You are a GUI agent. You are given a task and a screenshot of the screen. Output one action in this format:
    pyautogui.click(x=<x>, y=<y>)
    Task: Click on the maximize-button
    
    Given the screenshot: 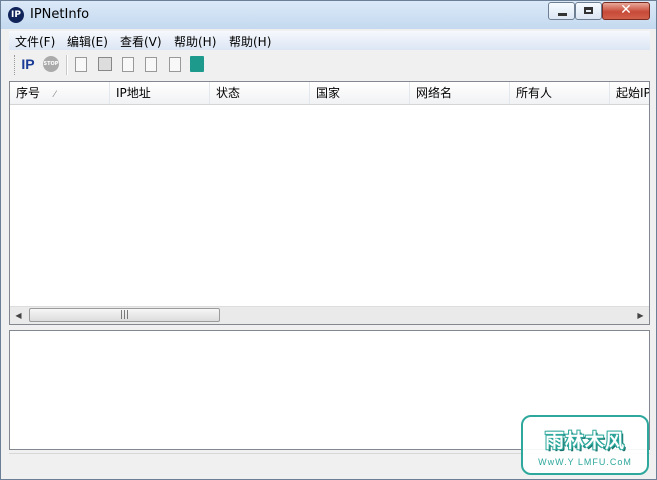 What is the action you would take?
    pyautogui.click(x=588, y=11)
    